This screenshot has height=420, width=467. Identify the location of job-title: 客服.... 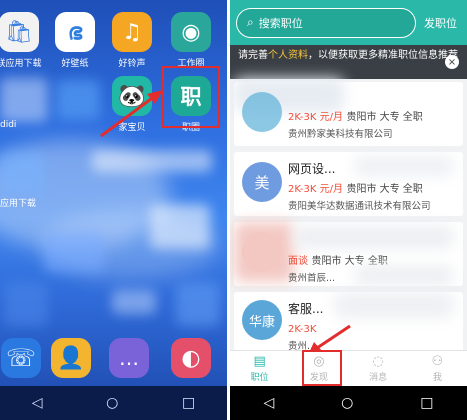
(306, 309).